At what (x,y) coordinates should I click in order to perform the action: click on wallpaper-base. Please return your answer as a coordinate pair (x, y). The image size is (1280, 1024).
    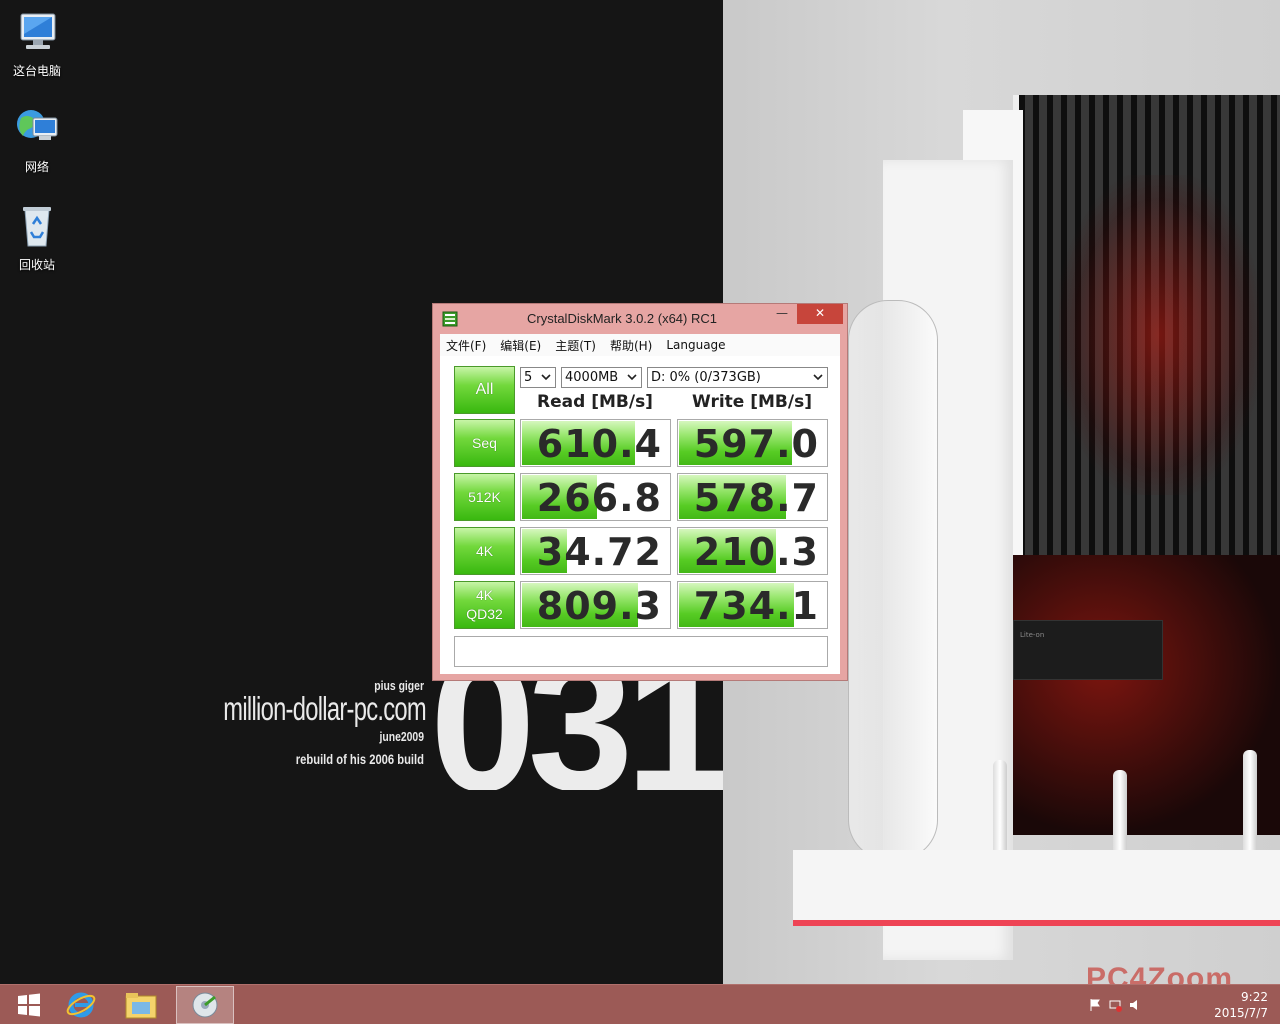
    Looking at the image, I should click on (1036, 885).